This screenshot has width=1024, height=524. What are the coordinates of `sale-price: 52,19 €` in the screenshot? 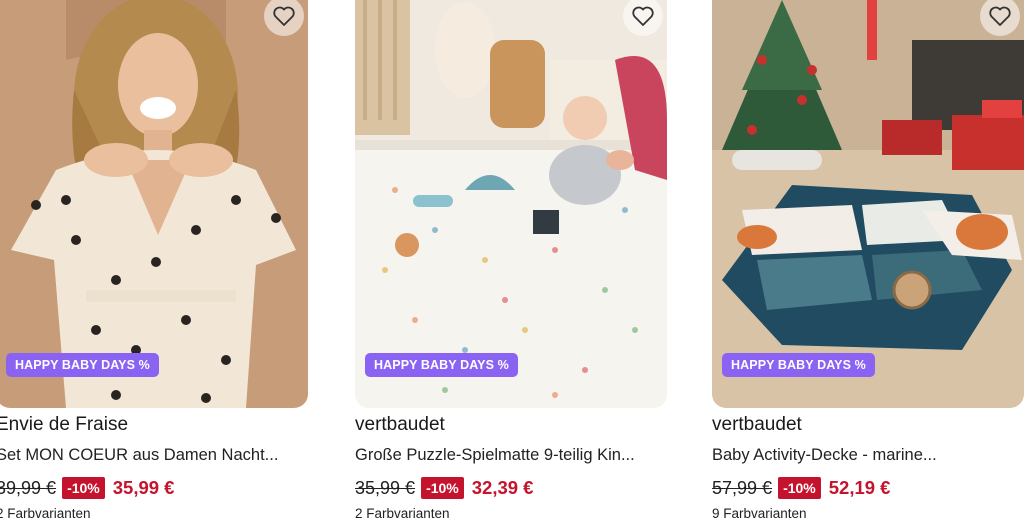 It's located at (859, 487).